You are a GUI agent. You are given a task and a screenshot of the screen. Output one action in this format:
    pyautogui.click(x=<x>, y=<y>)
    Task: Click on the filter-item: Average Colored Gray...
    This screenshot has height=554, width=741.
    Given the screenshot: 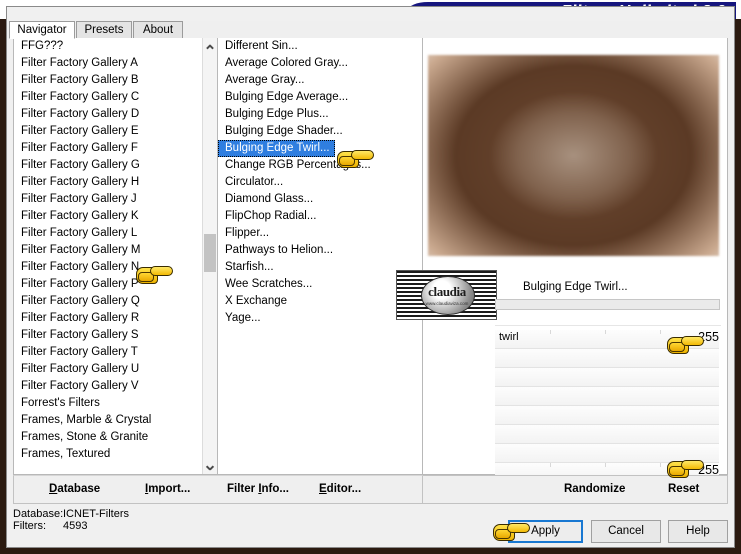 What is the action you would take?
    pyautogui.click(x=320, y=63)
    